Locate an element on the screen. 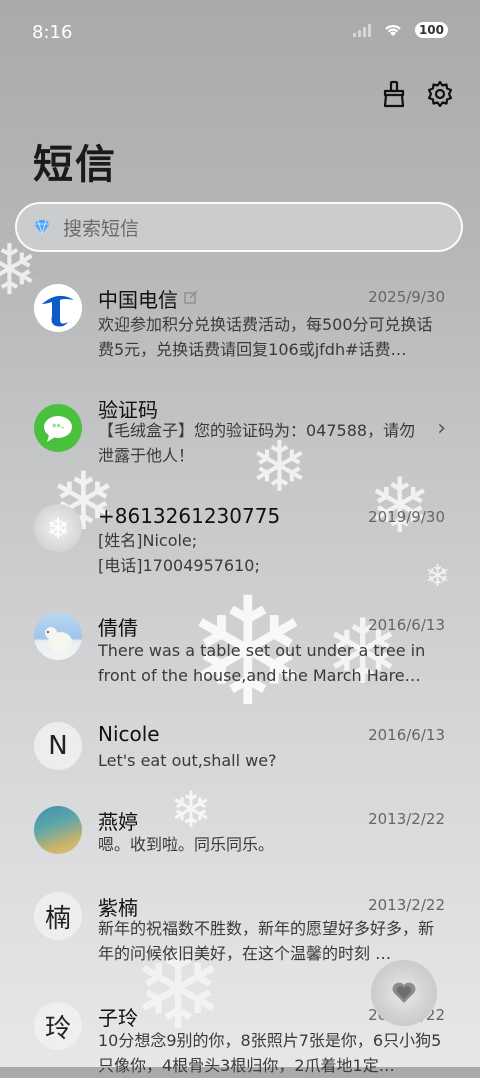  status-time: 8:16 is located at coordinates (52, 32).